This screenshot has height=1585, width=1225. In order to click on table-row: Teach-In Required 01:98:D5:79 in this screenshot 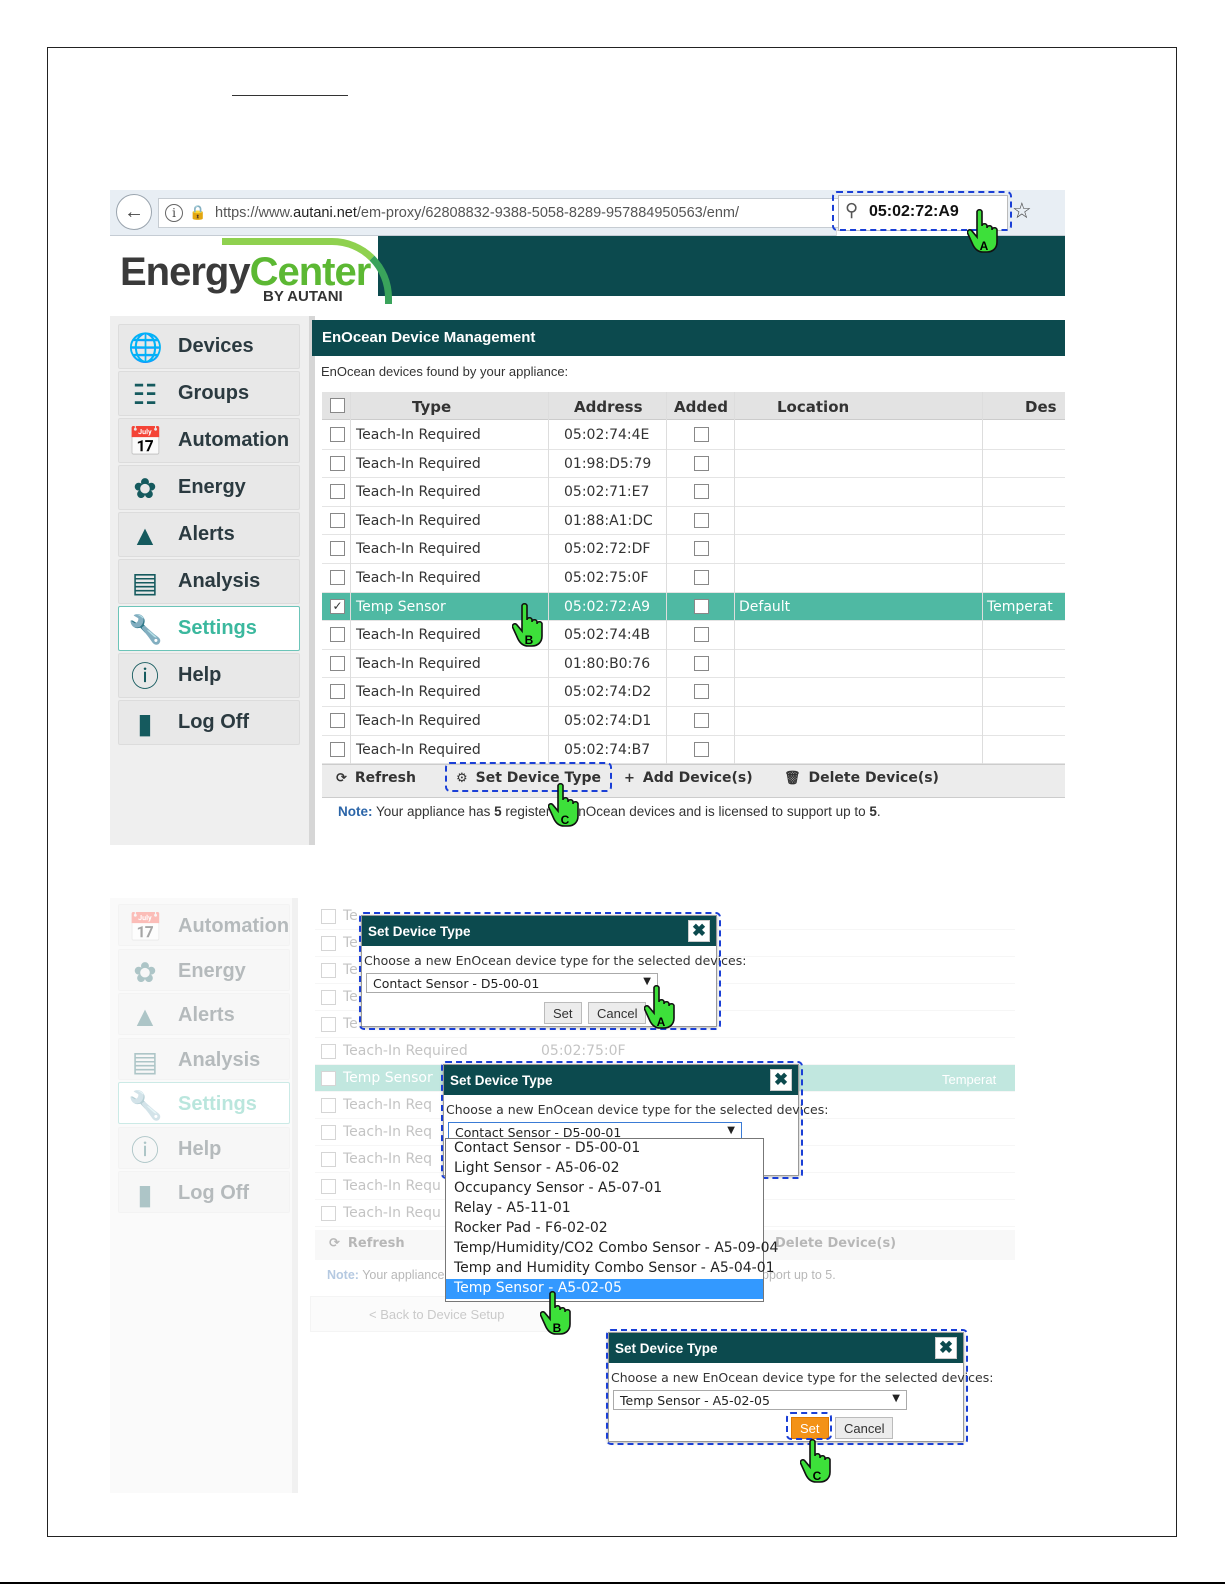, I will do `click(693, 464)`.